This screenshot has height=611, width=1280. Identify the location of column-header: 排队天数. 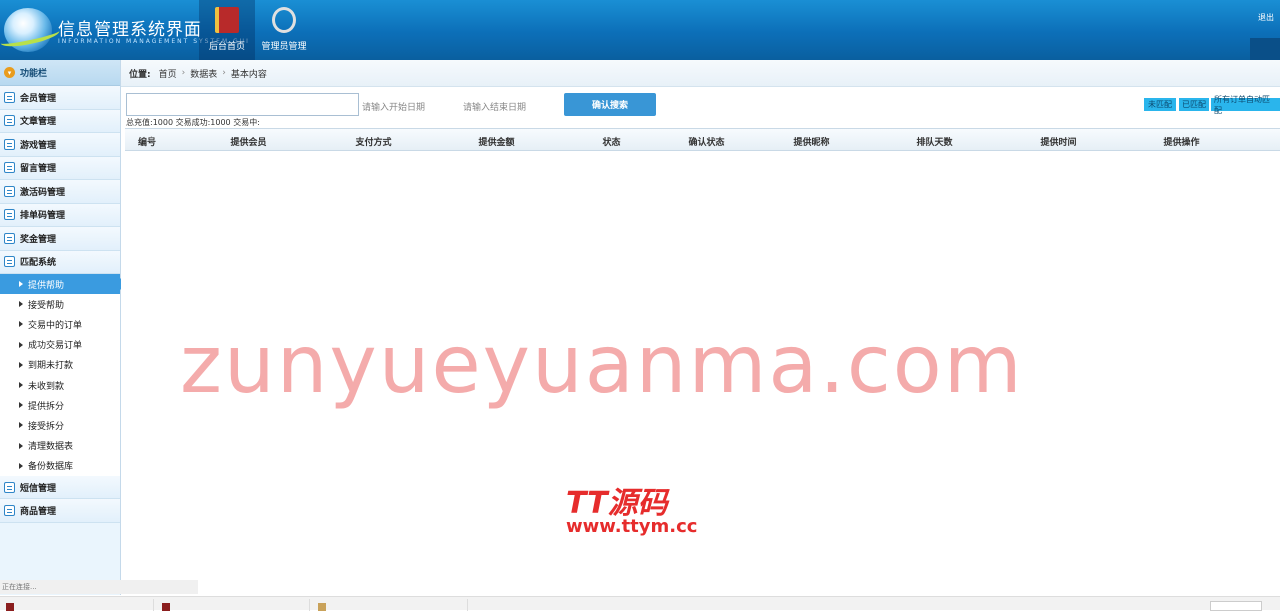
(934, 141).